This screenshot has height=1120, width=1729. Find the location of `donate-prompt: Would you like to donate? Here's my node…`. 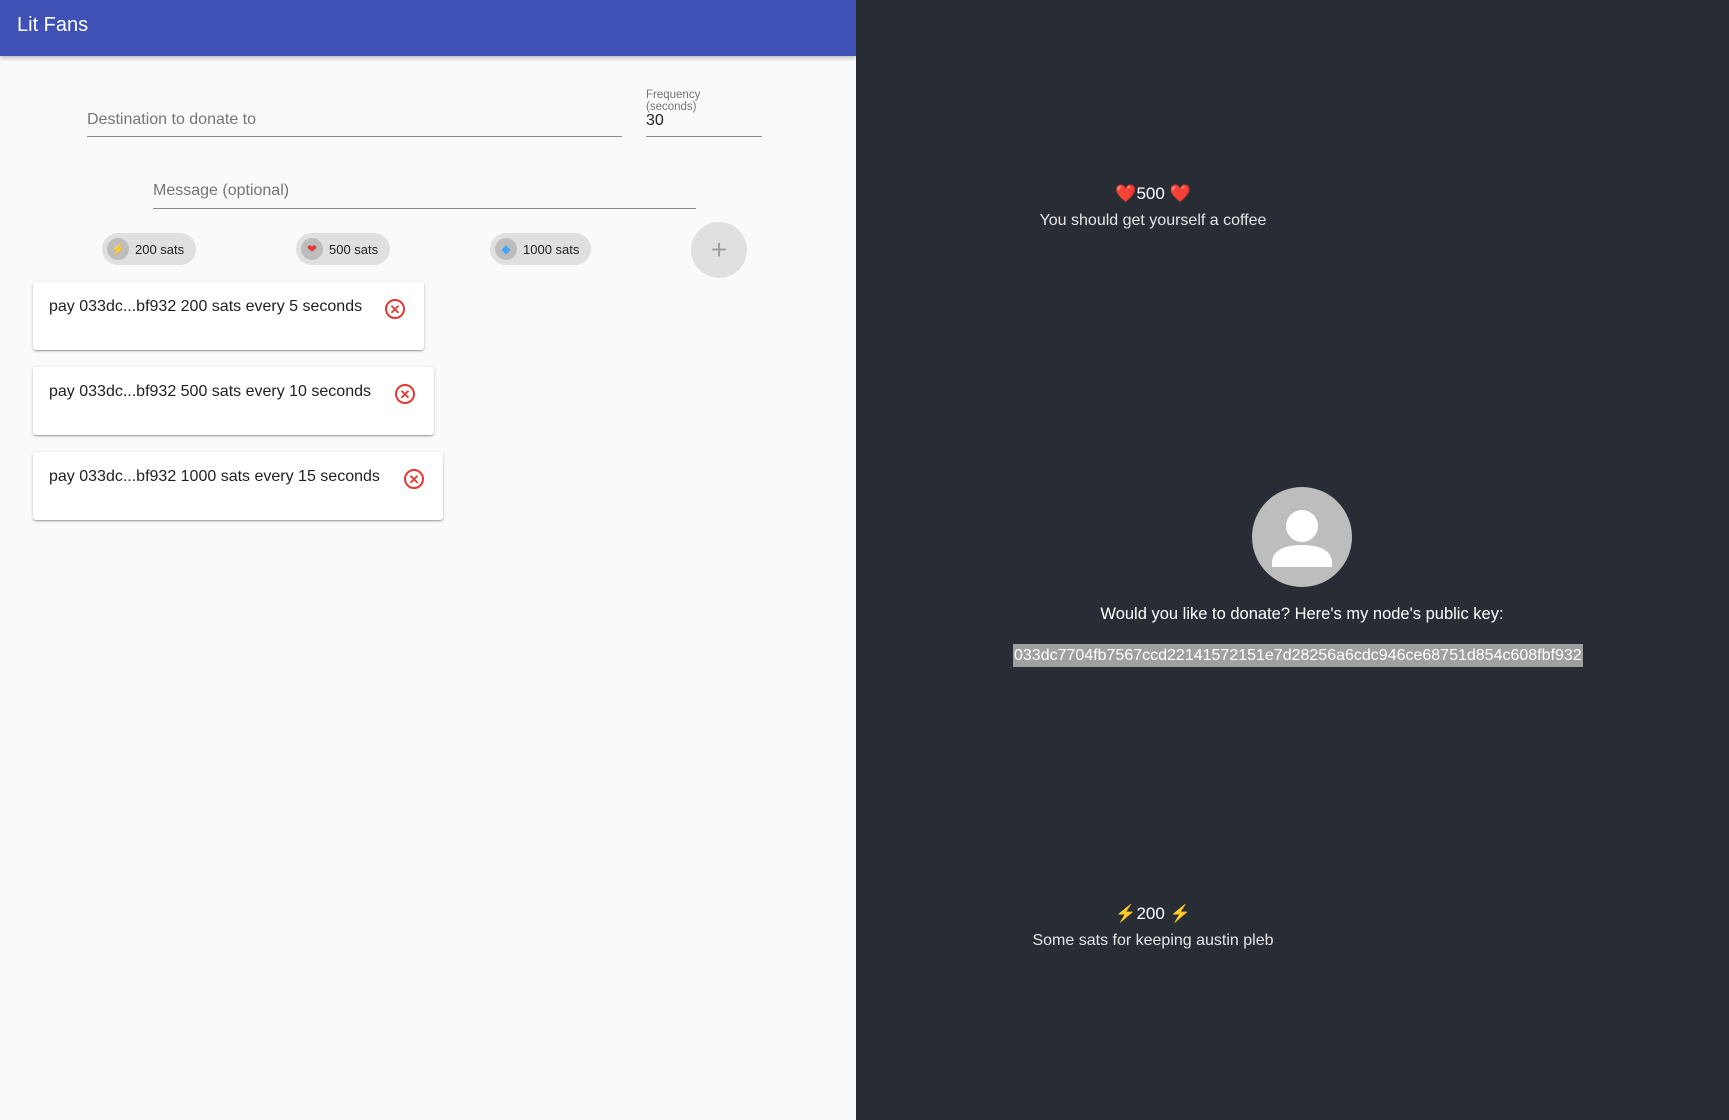

donate-prompt: Would you like to donate? Here's my node… is located at coordinates (1302, 614).